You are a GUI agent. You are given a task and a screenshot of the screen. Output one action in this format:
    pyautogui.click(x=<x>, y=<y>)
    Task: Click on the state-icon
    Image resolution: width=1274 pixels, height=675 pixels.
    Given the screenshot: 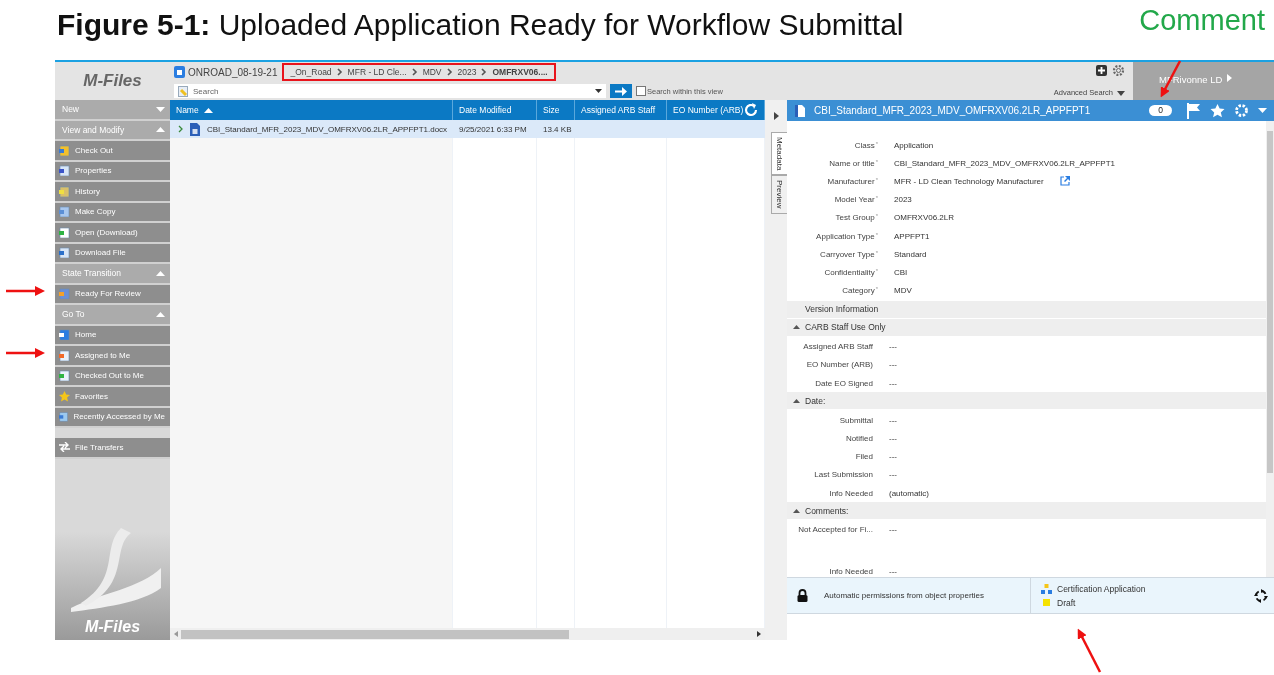 What is the action you would take?
    pyautogui.click(x=1046, y=602)
    